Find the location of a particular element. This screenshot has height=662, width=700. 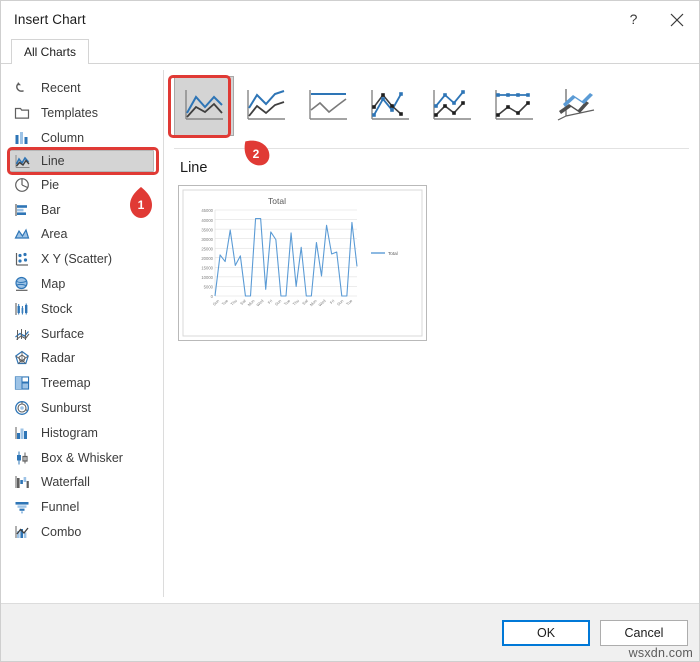

sidebar-item-stock: Stock is located at coordinates (82, 308).